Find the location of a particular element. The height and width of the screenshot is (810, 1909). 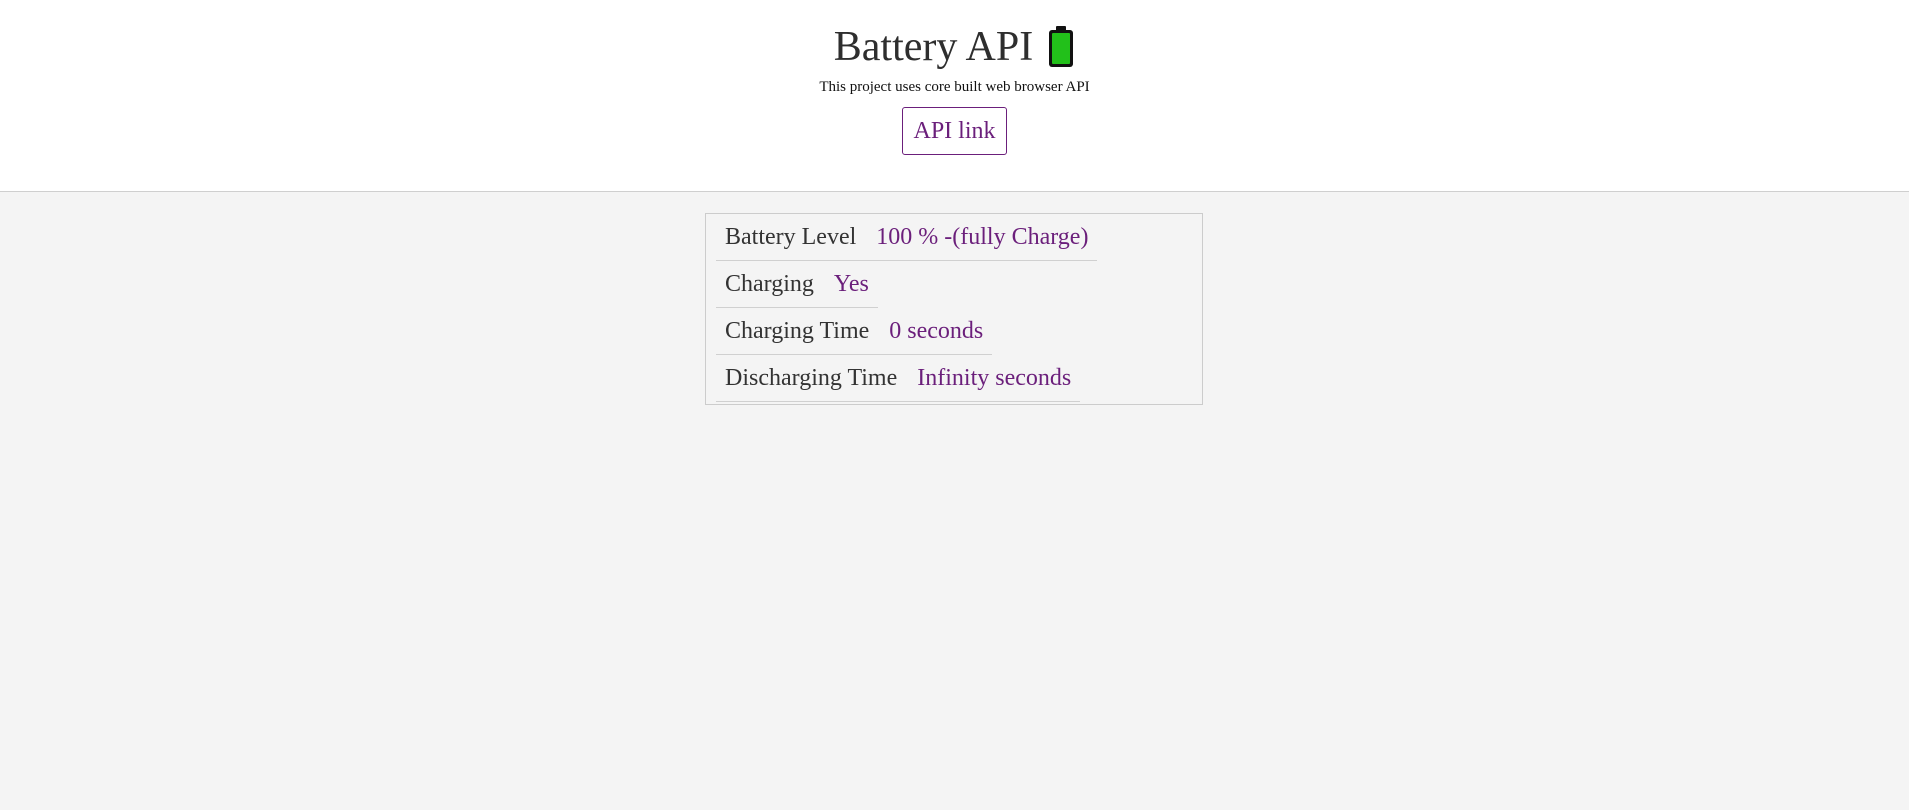

stat-row-discharging-time: Discharging Time Infinity seconds is located at coordinates (898, 378).